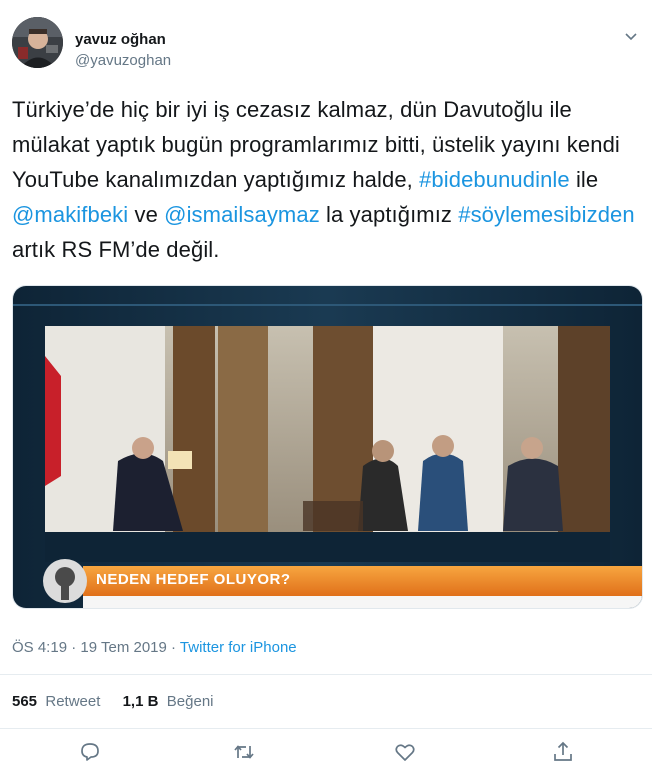  Describe the element at coordinates (494, 179) in the screenshot. I see `tweet-link: #bidebunudinle` at that location.